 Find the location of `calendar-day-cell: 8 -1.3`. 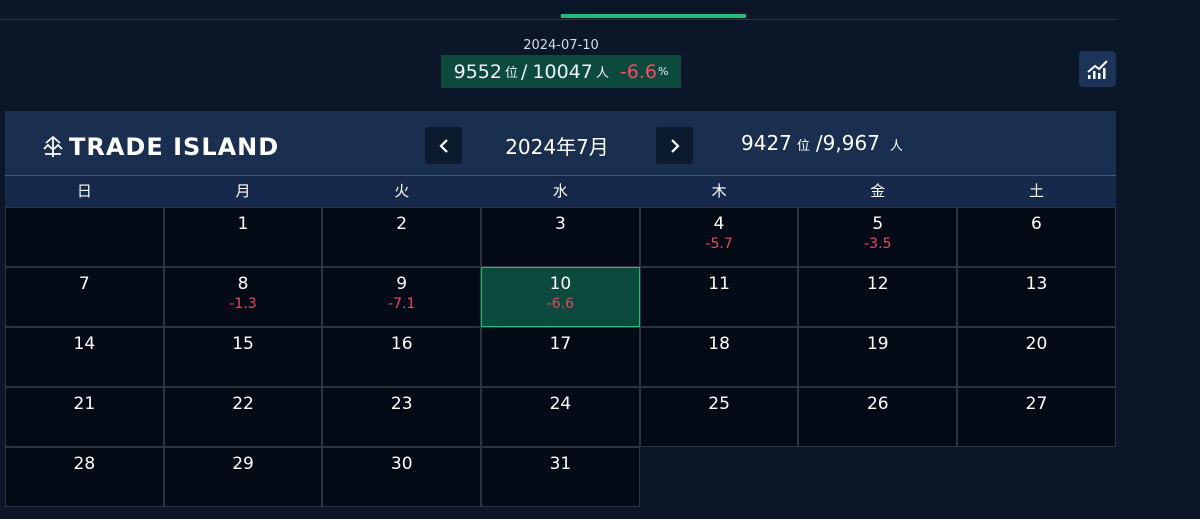

calendar-day-cell: 8 -1.3 is located at coordinates (243, 297).